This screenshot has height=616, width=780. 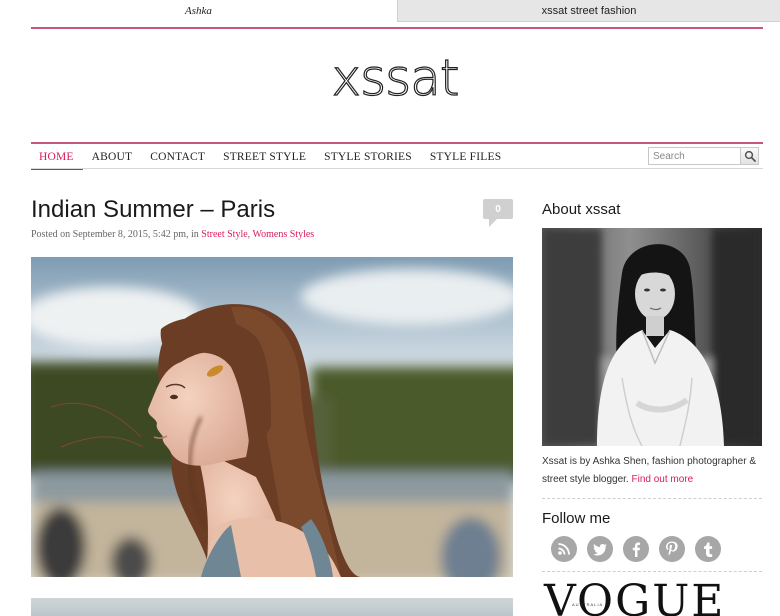 What do you see at coordinates (397, 168) in the screenshot?
I see `nav-bottom-rule` at bounding box center [397, 168].